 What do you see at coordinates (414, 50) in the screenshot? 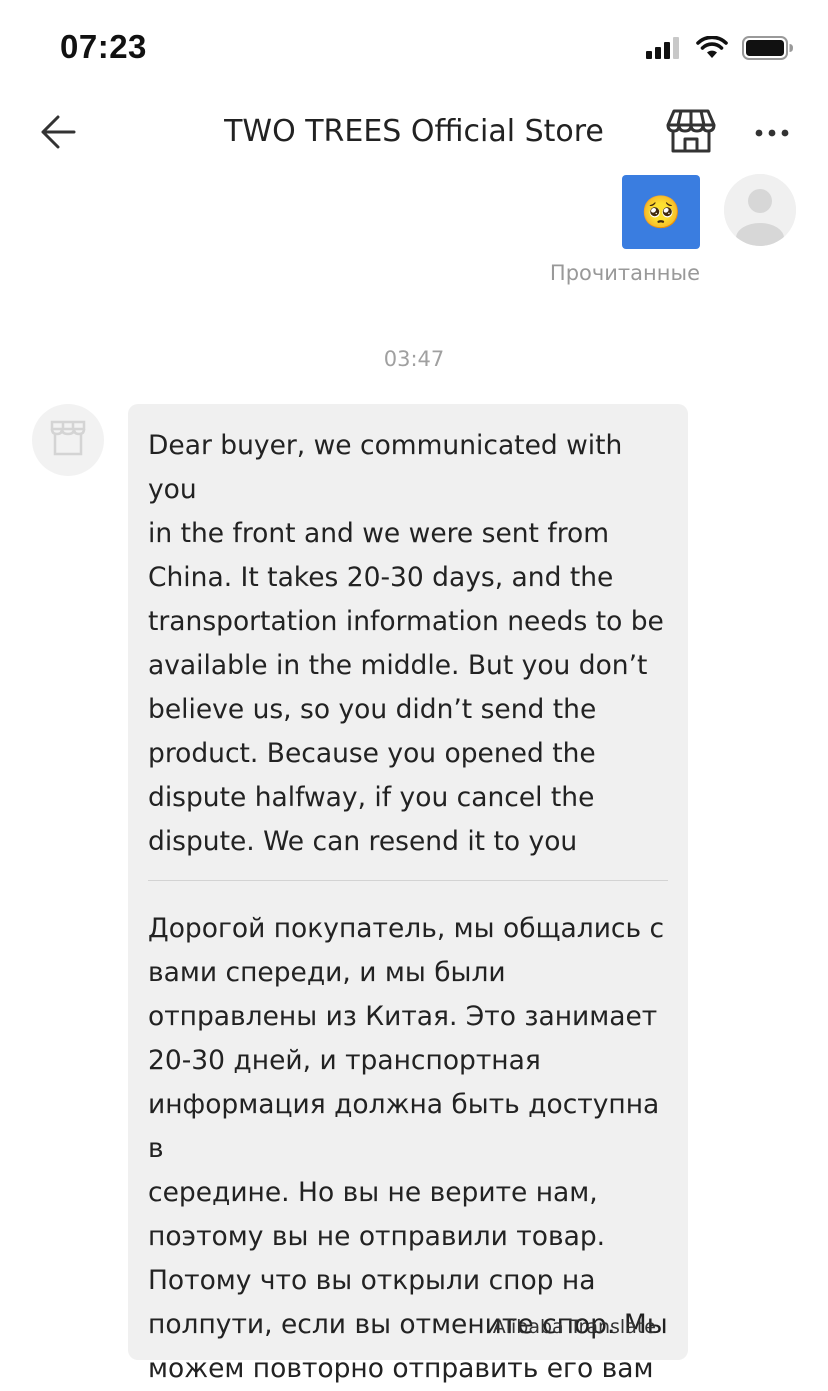
I see `status-bar: 07:23` at bounding box center [414, 50].